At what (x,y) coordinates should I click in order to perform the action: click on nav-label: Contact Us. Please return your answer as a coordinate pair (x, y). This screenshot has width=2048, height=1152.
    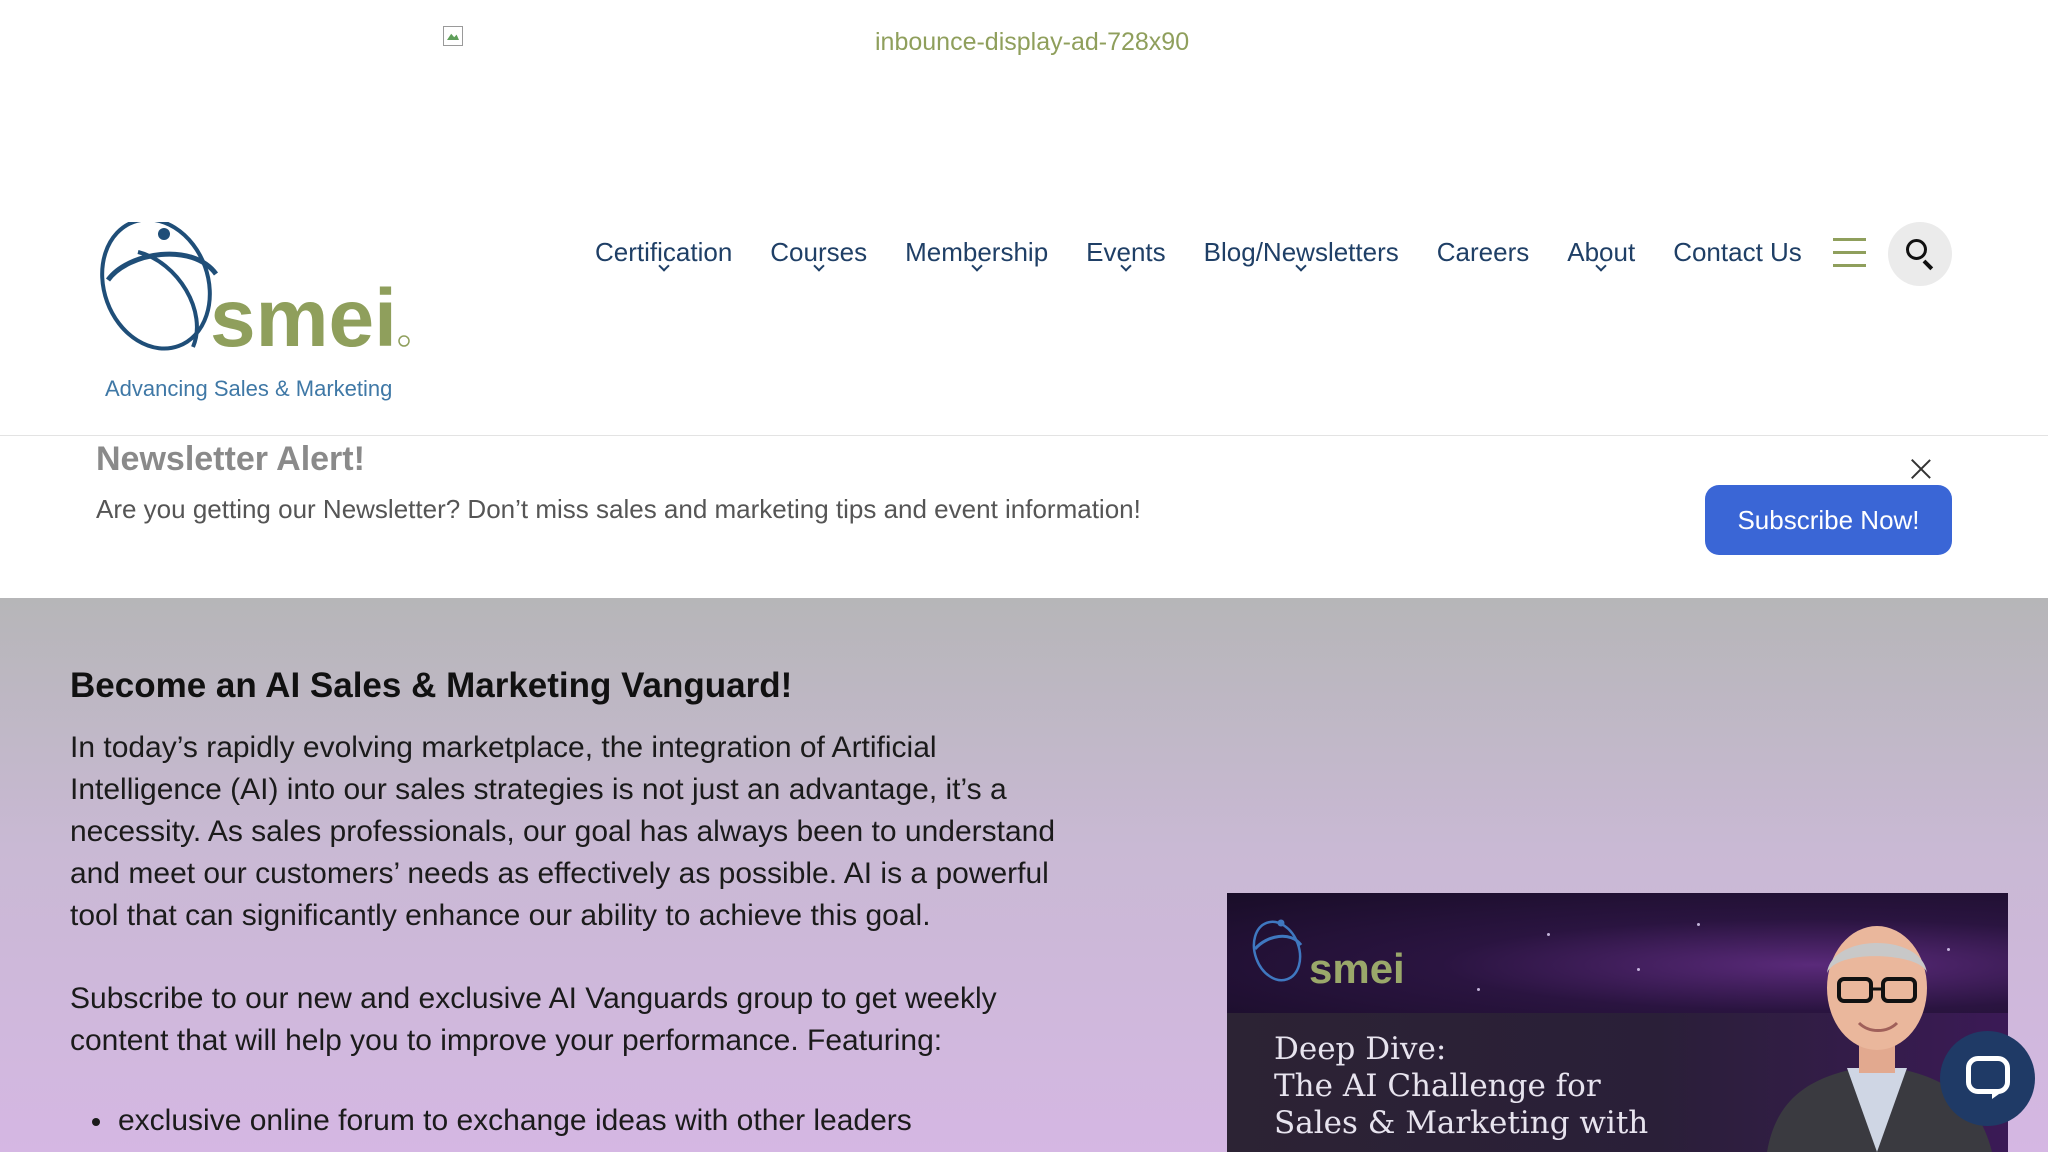
    Looking at the image, I should click on (1737, 252).